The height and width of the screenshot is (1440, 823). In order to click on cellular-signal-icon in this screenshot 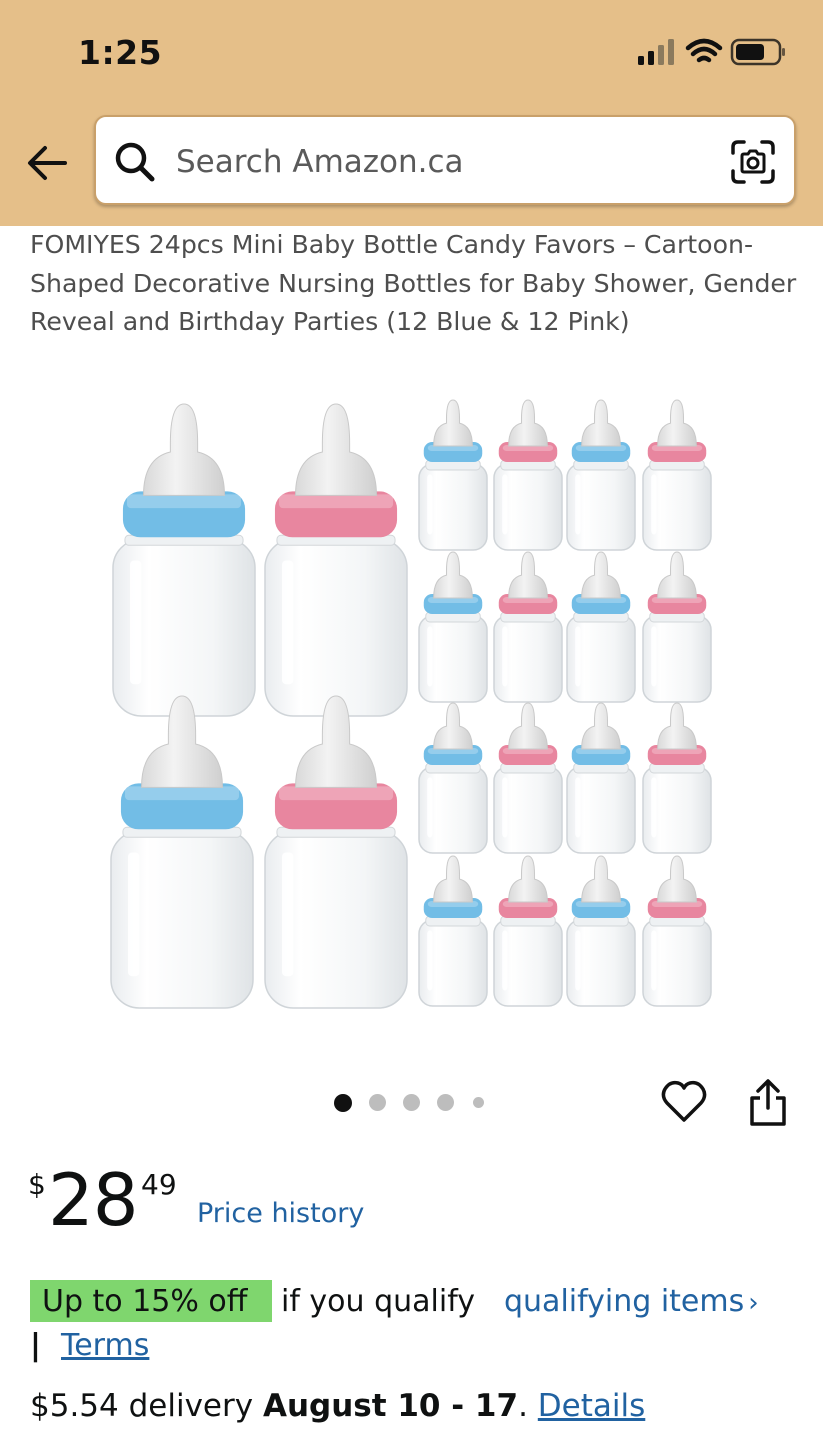, I will do `click(656, 52)`.